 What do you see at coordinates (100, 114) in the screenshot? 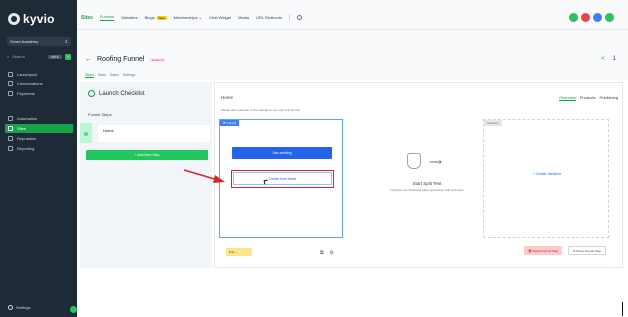
I see `funnel-steps-heading: Funnel Steps` at bounding box center [100, 114].